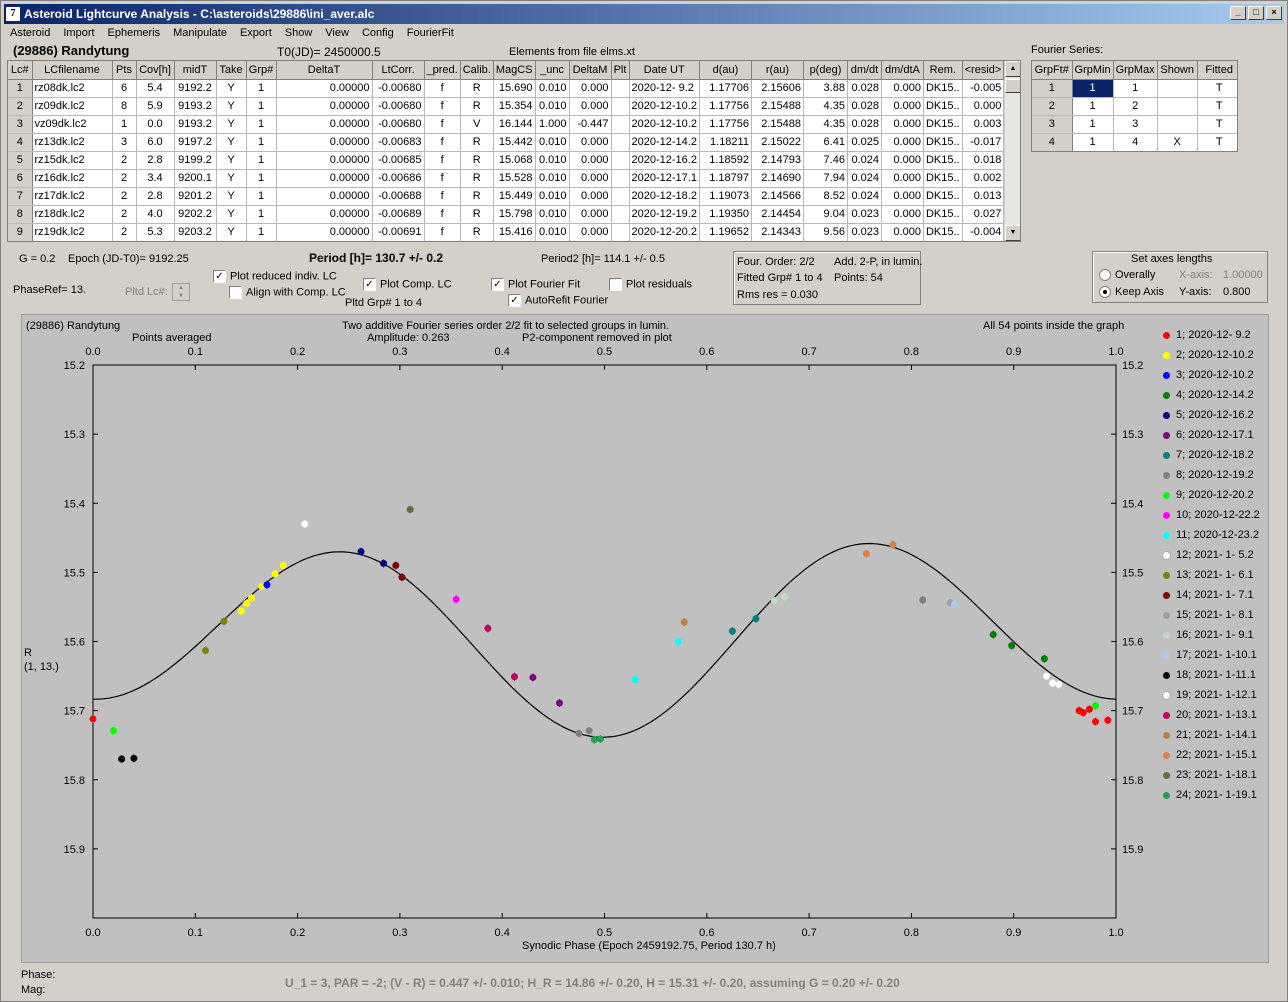 This screenshot has width=1288, height=1002. I want to click on table-cell: -0.004, so click(983, 232).